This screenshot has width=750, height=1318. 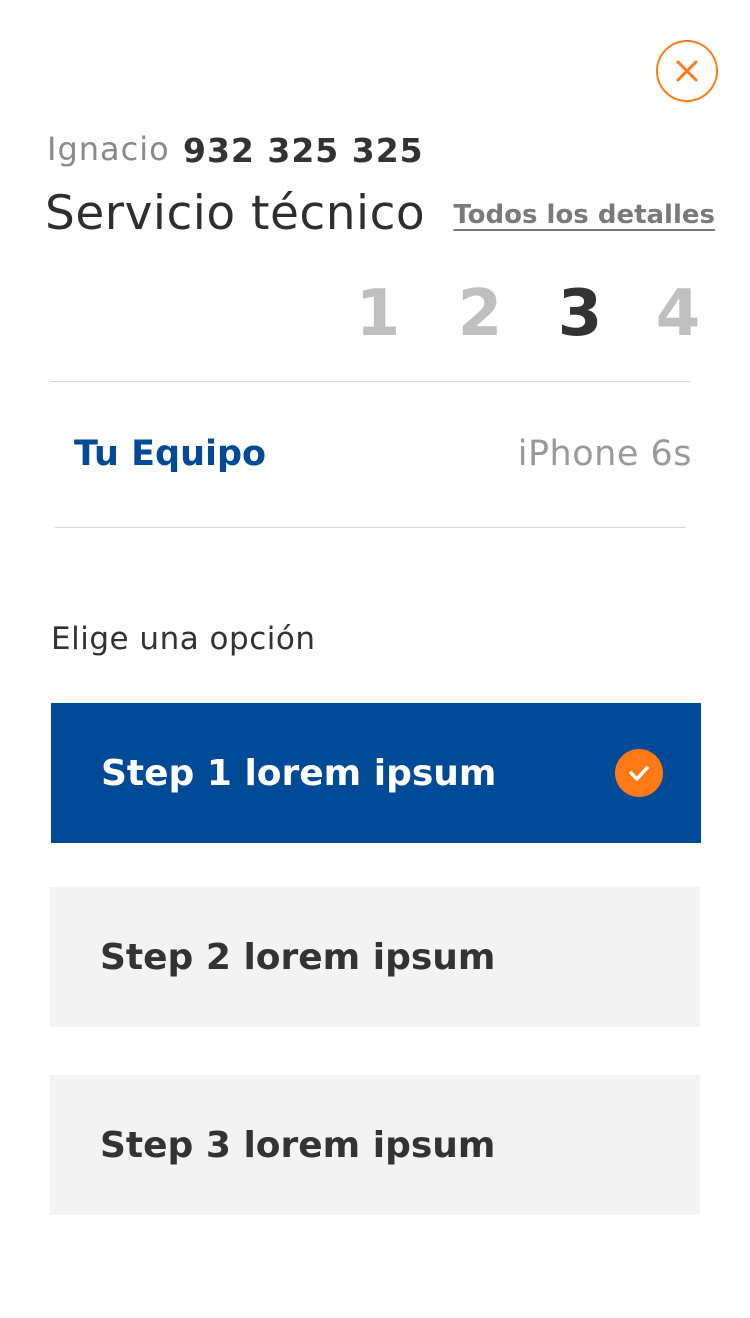 What do you see at coordinates (170, 454) in the screenshot?
I see `device-label: Tu Equipo` at bounding box center [170, 454].